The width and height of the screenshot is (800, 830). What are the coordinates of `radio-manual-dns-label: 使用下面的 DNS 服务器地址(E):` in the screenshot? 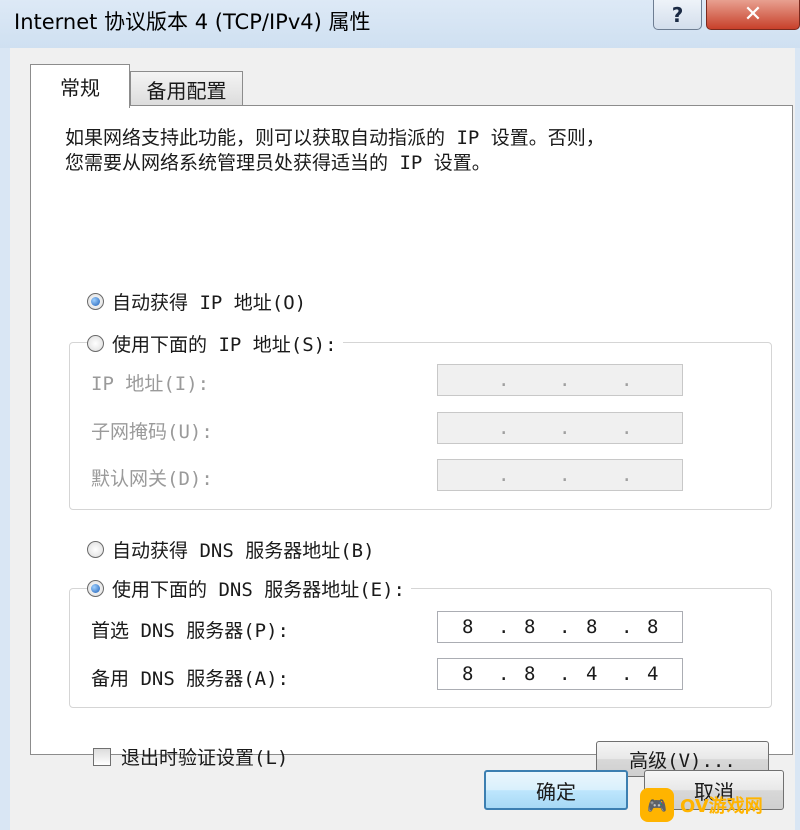 It's located at (258, 590).